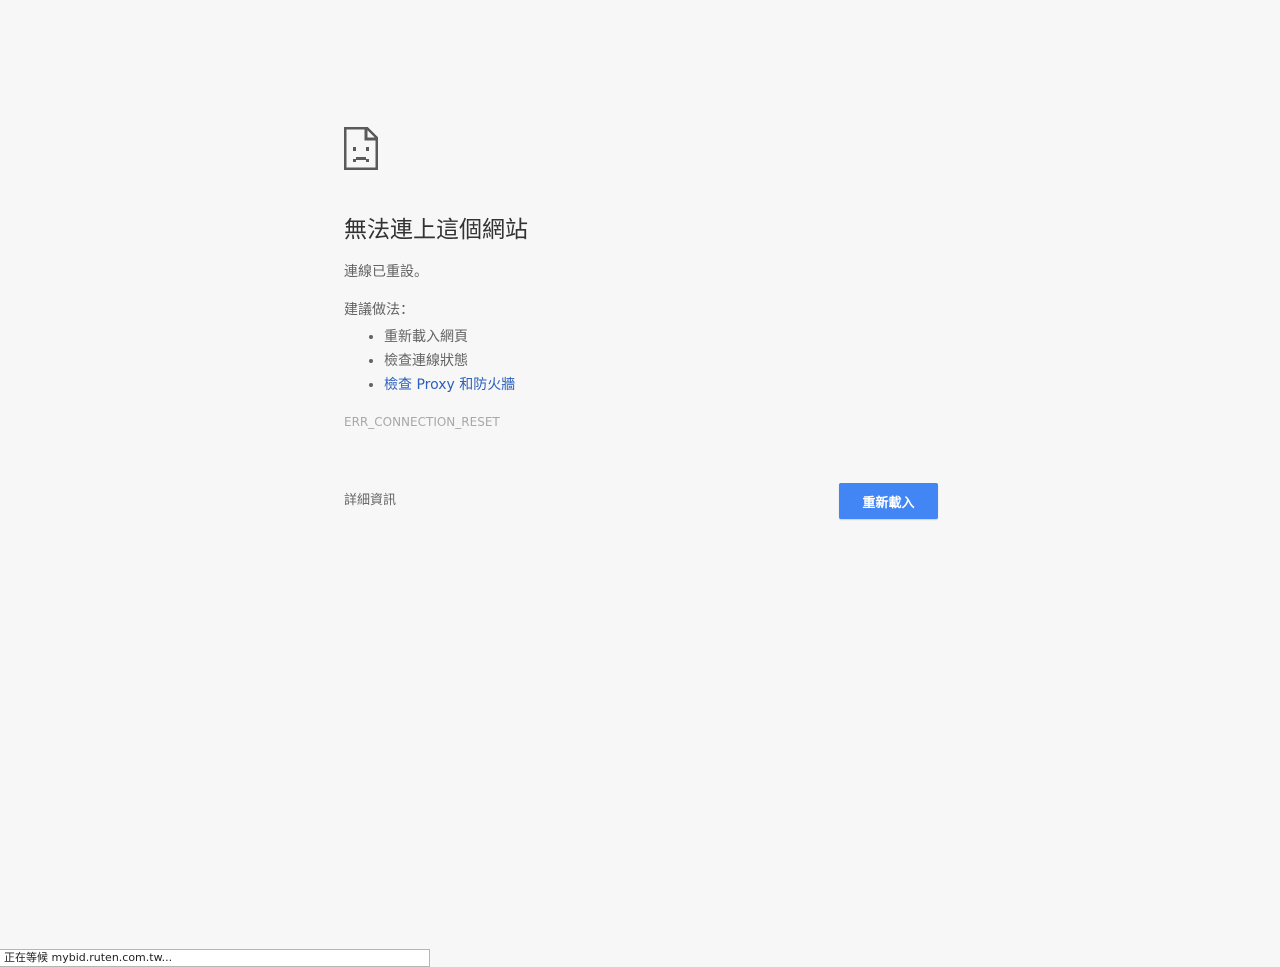 The height and width of the screenshot is (967, 1280). I want to click on suggestions-list: 重新載入網頁 檢查連線狀態 檢查 Proxy 和防火牆, so click(641, 361).